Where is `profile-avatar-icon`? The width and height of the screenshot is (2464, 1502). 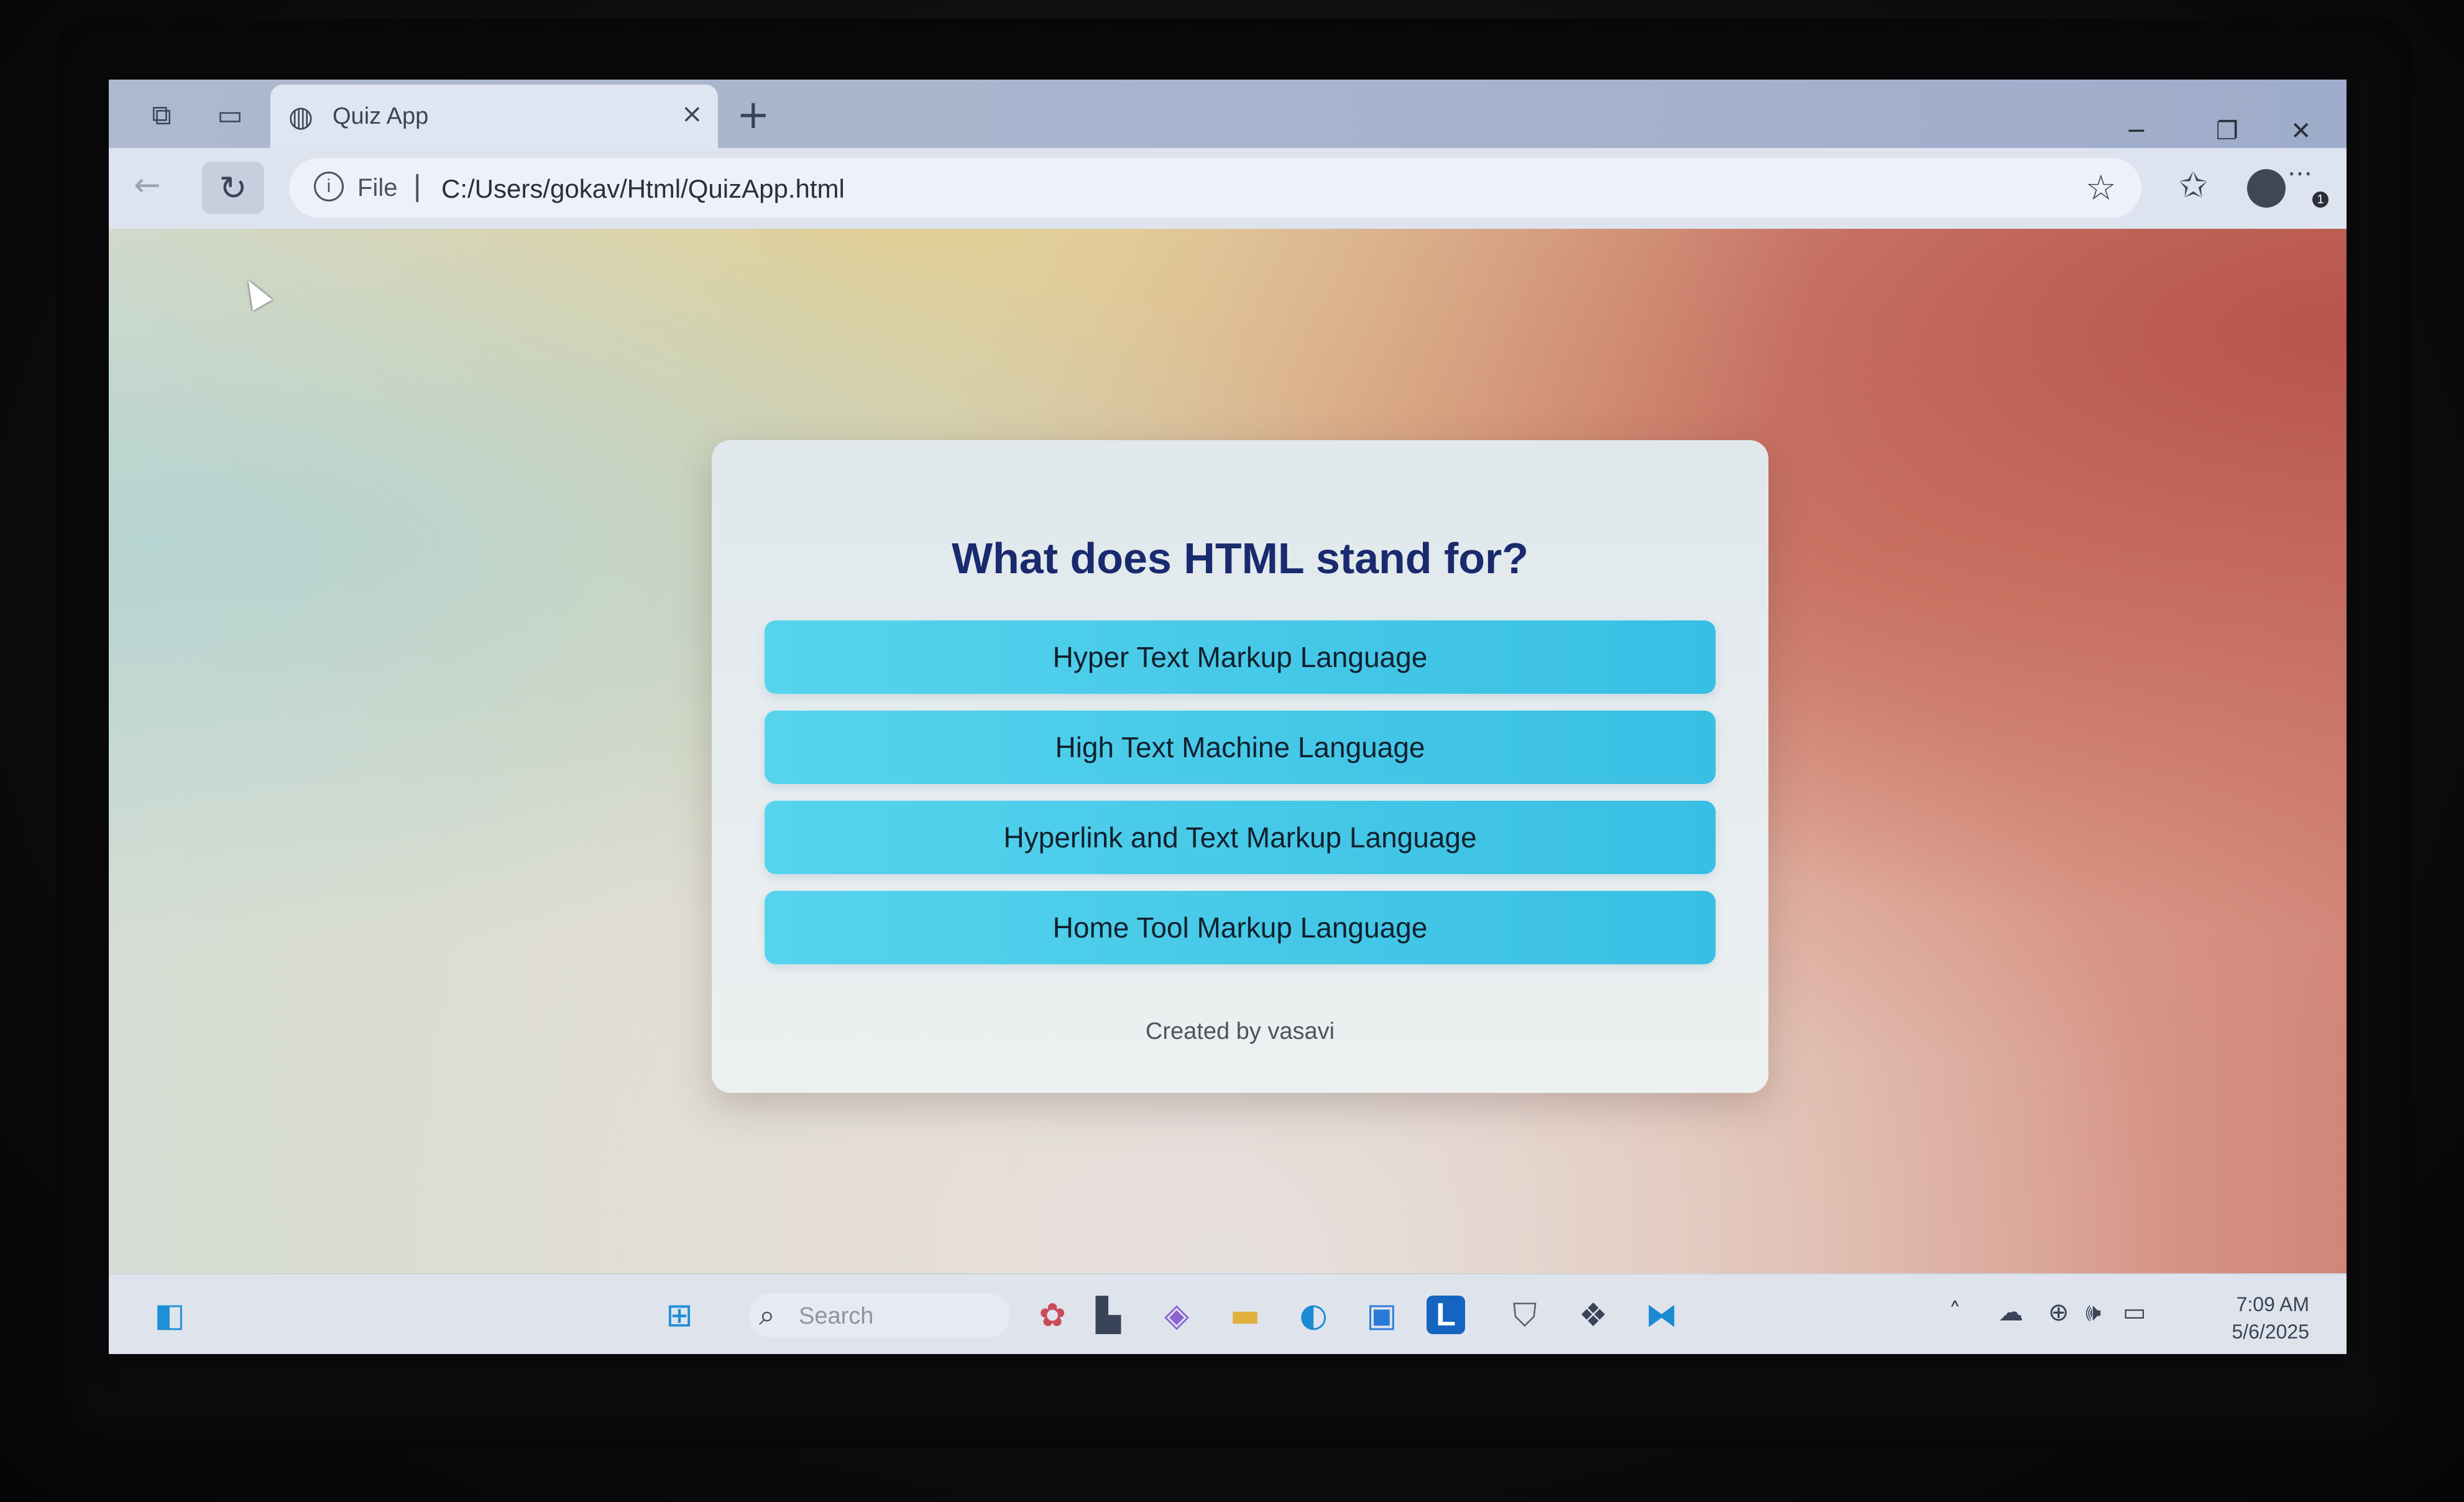
profile-avatar-icon is located at coordinates (2266, 188).